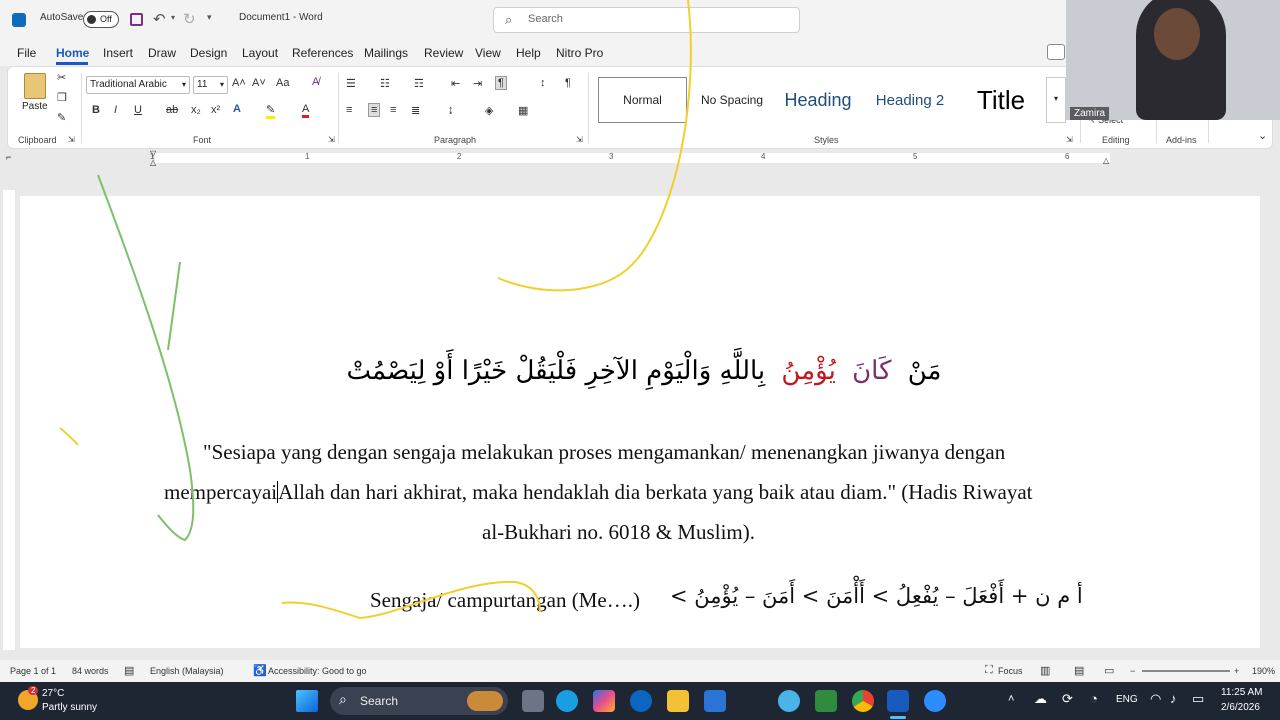 Image resolution: width=1280 pixels, height=720 pixels. What do you see at coordinates (239, 83) in the screenshot?
I see `grow-font-icon: A˄` at bounding box center [239, 83].